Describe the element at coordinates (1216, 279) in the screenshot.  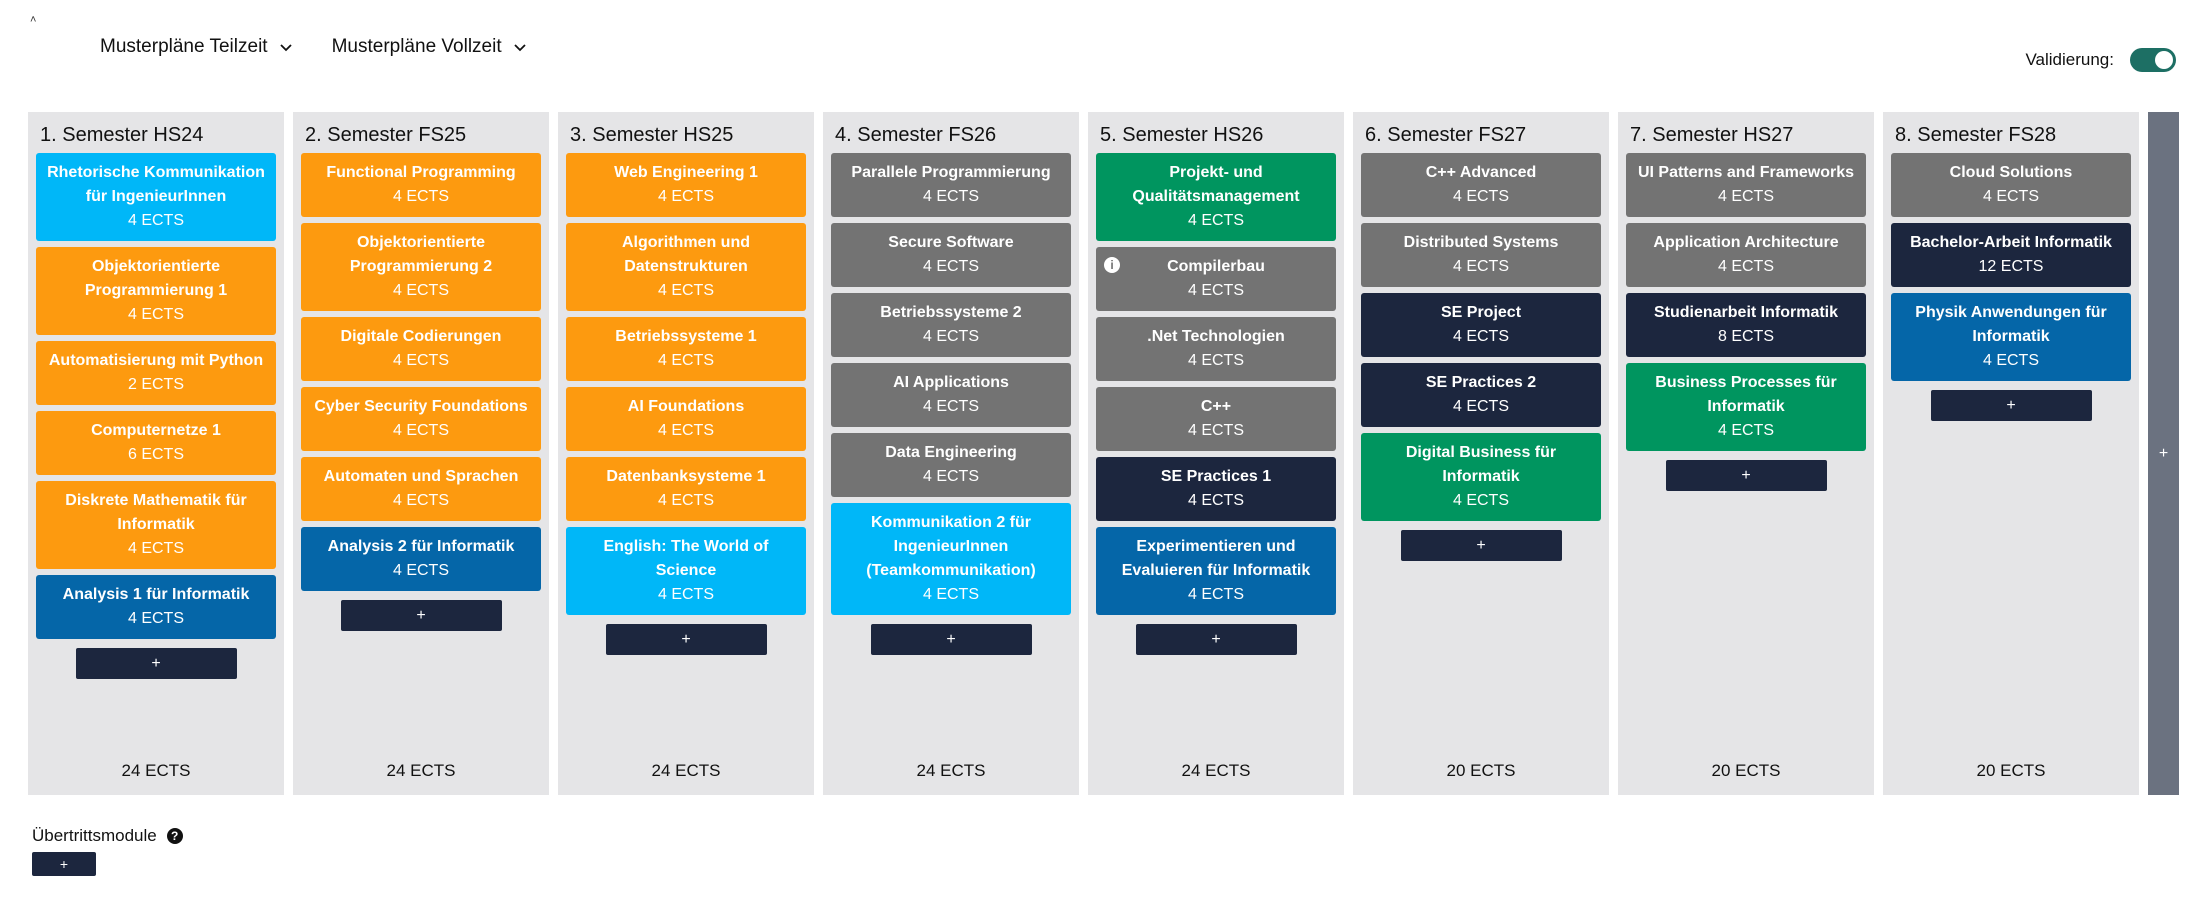
I see `module-card: i Compilerbau 4 ECTS` at that location.